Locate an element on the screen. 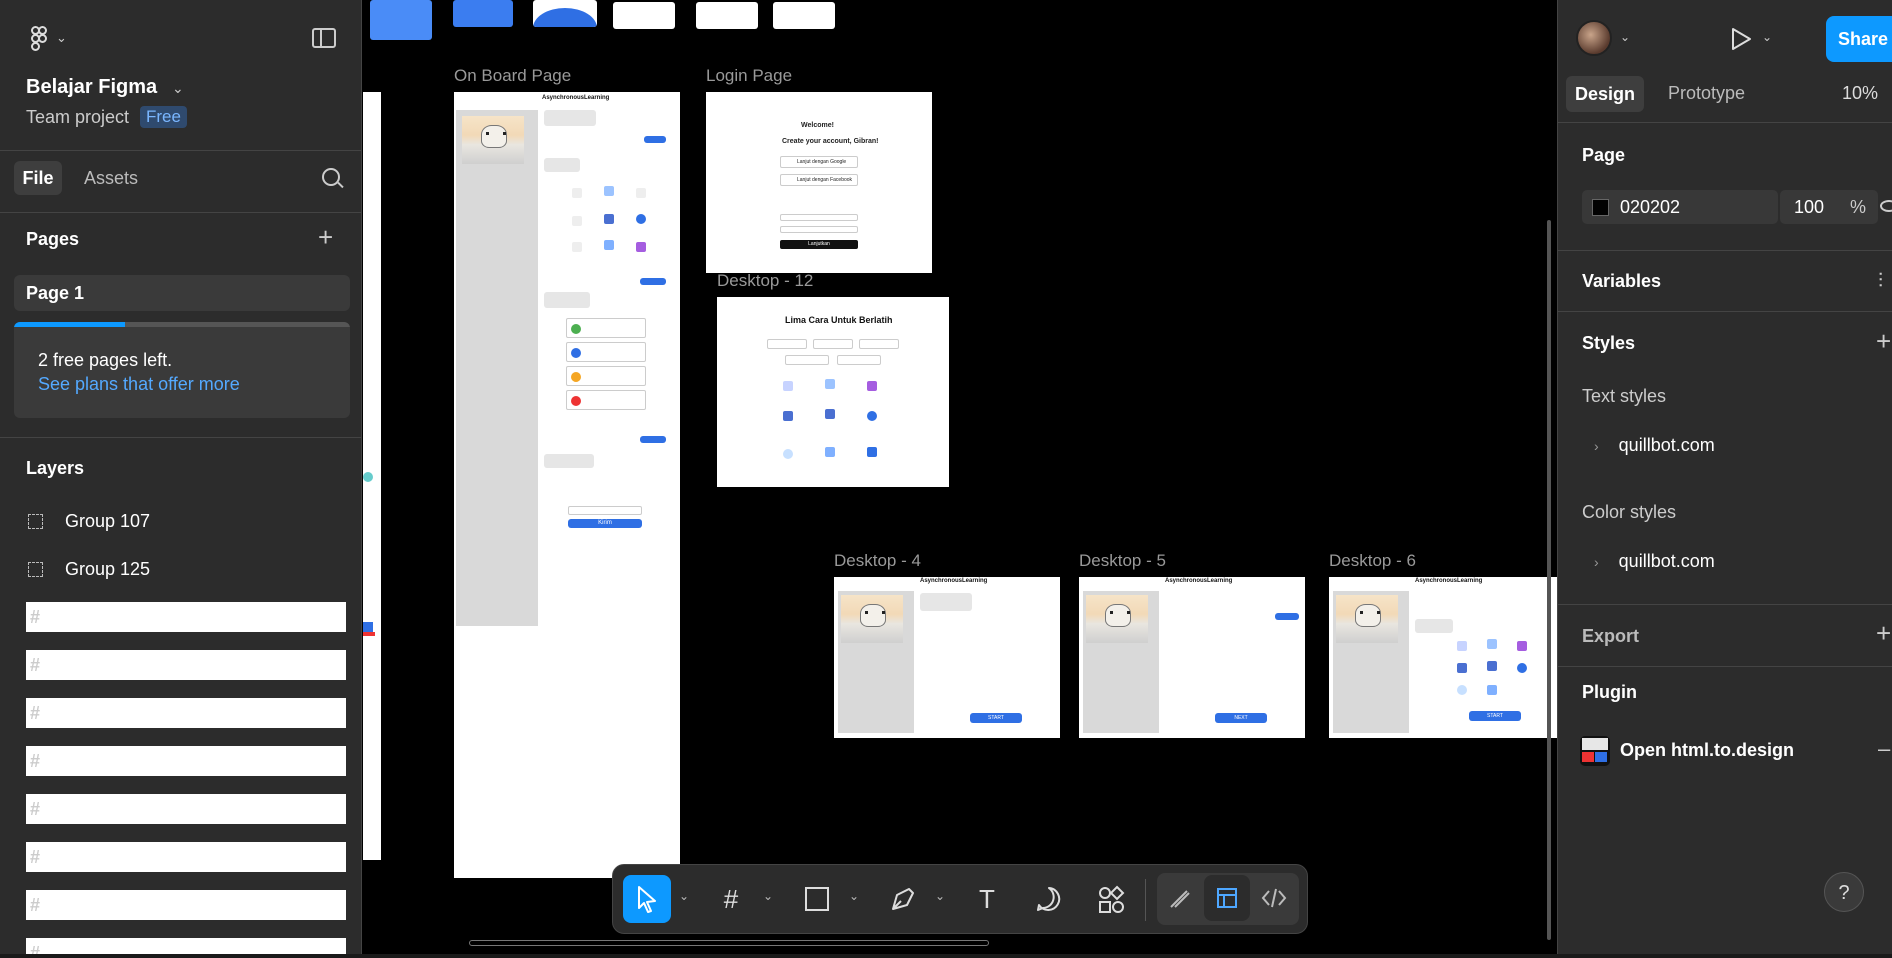 The image size is (1892, 958). frame-tool-icon: # is located at coordinates (731, 899).